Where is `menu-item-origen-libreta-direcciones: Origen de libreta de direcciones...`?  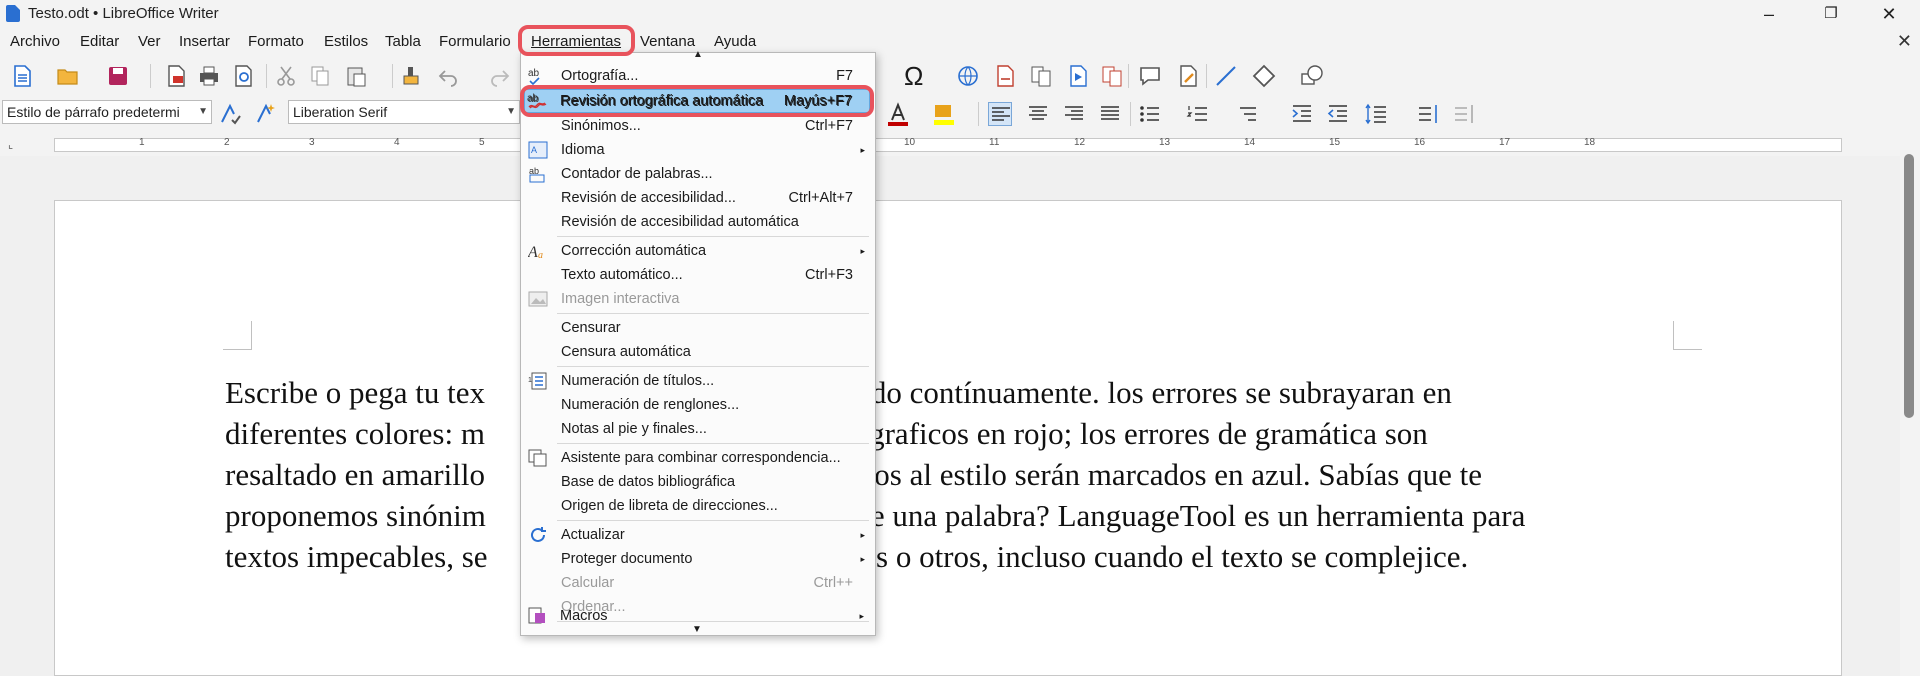
menu-item-origen-libreta-direcciones: Origen de libreta de direcciones... is located at coordinates (698, 506).